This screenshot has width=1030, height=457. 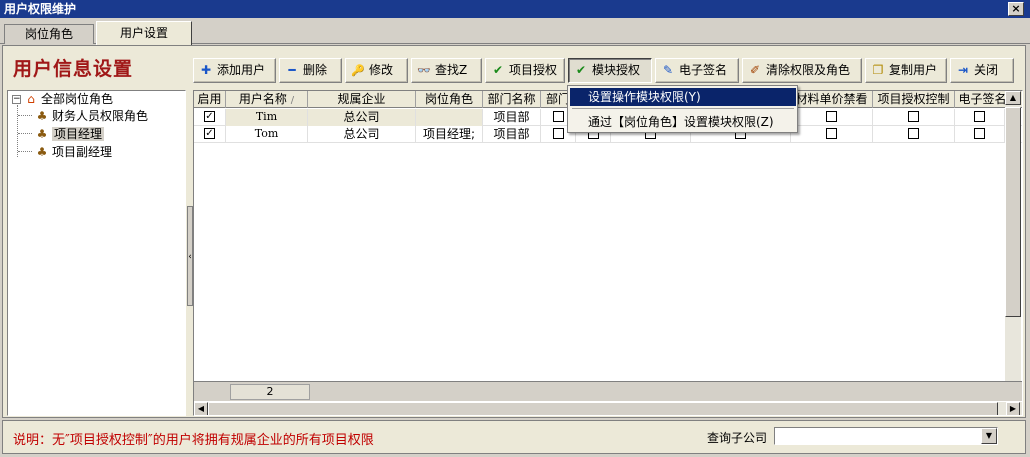 I want to click on add-user-button: ✚ 添加用户, so click(x=234, y=70).